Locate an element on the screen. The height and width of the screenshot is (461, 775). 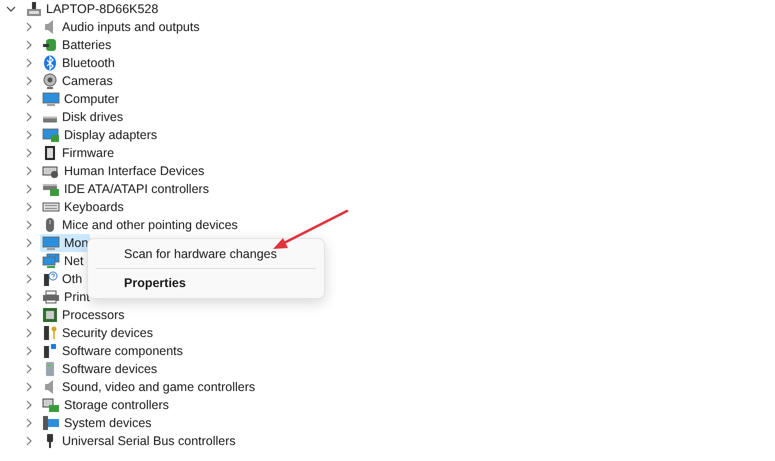
tree-item: Storage controllers is located at coordinates (116, 405).